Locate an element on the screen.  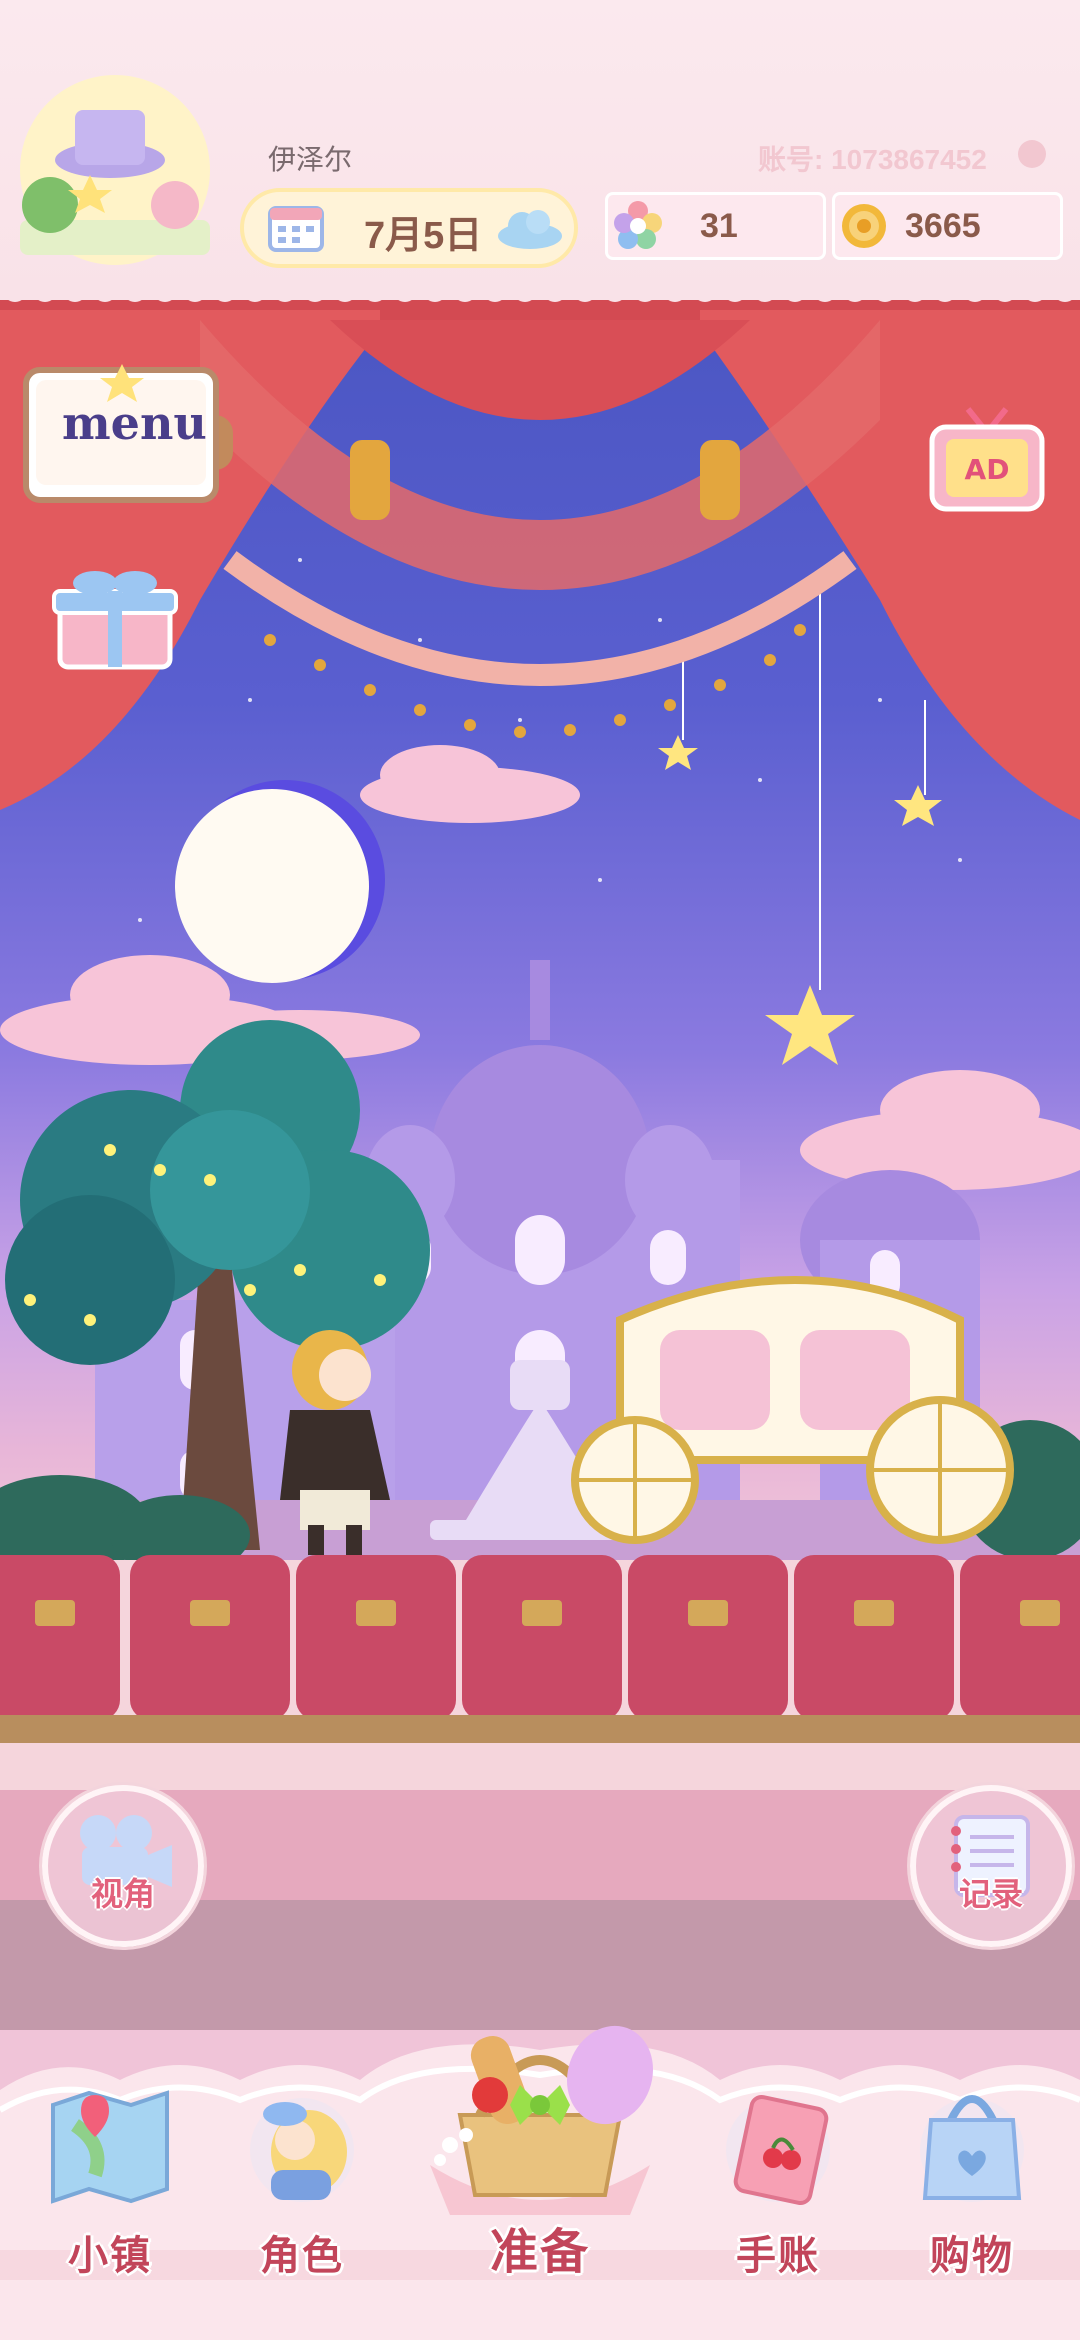
date-text: 7月5日 is located at coordinates (423, 236).